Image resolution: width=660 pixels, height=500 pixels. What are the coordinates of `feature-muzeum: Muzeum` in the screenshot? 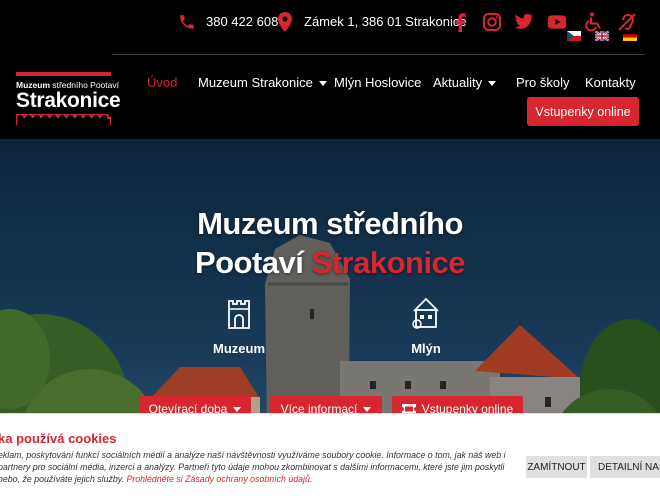 It's located at (239, 325).